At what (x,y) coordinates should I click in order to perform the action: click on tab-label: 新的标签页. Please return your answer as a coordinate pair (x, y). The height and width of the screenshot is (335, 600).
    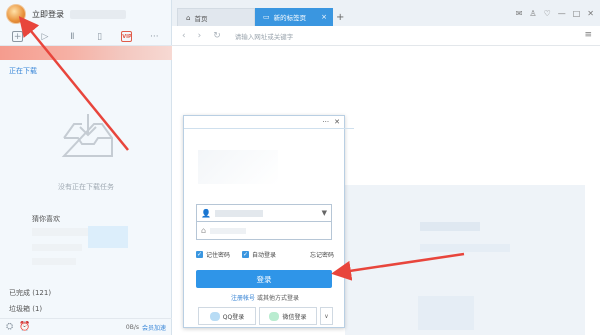
    Looking at the image, I should click on (290, 18).